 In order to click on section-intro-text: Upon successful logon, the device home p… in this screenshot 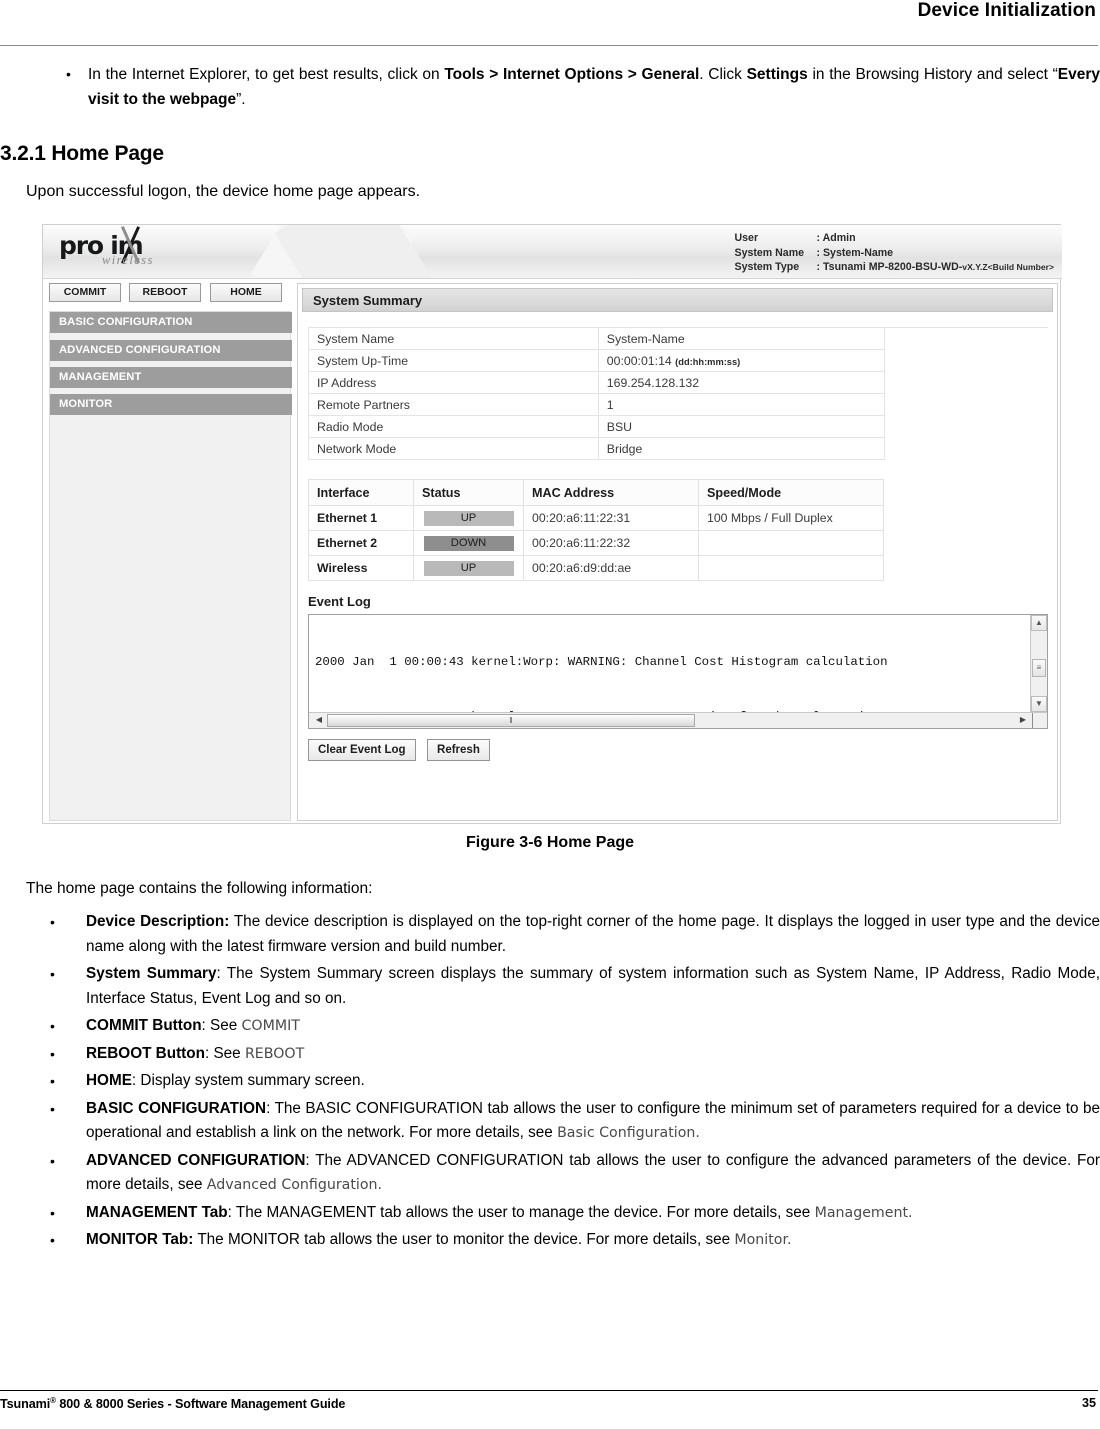, I will do `click(223, 191)`.